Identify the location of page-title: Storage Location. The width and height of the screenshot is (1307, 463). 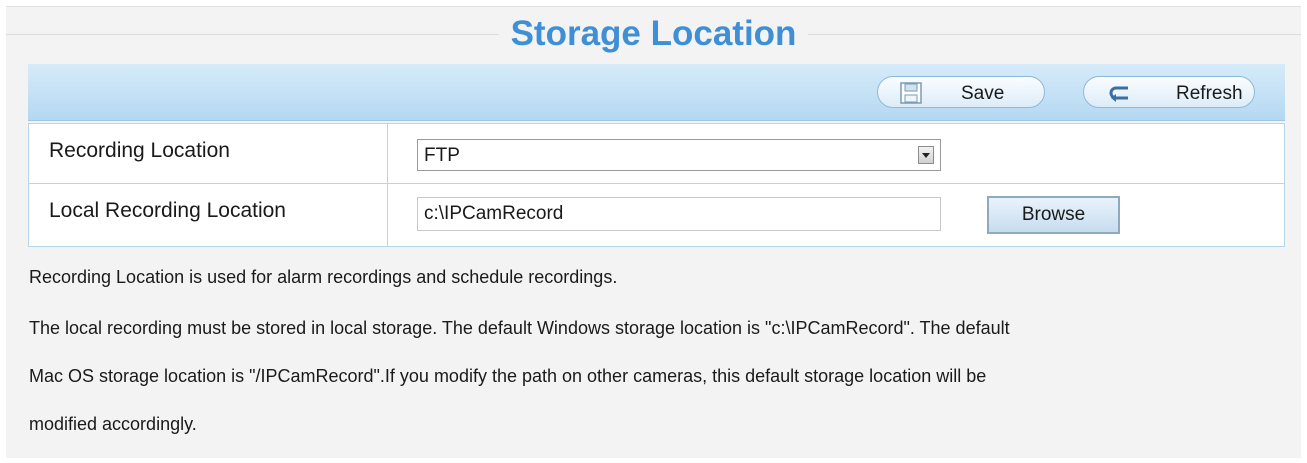
(653, 34).